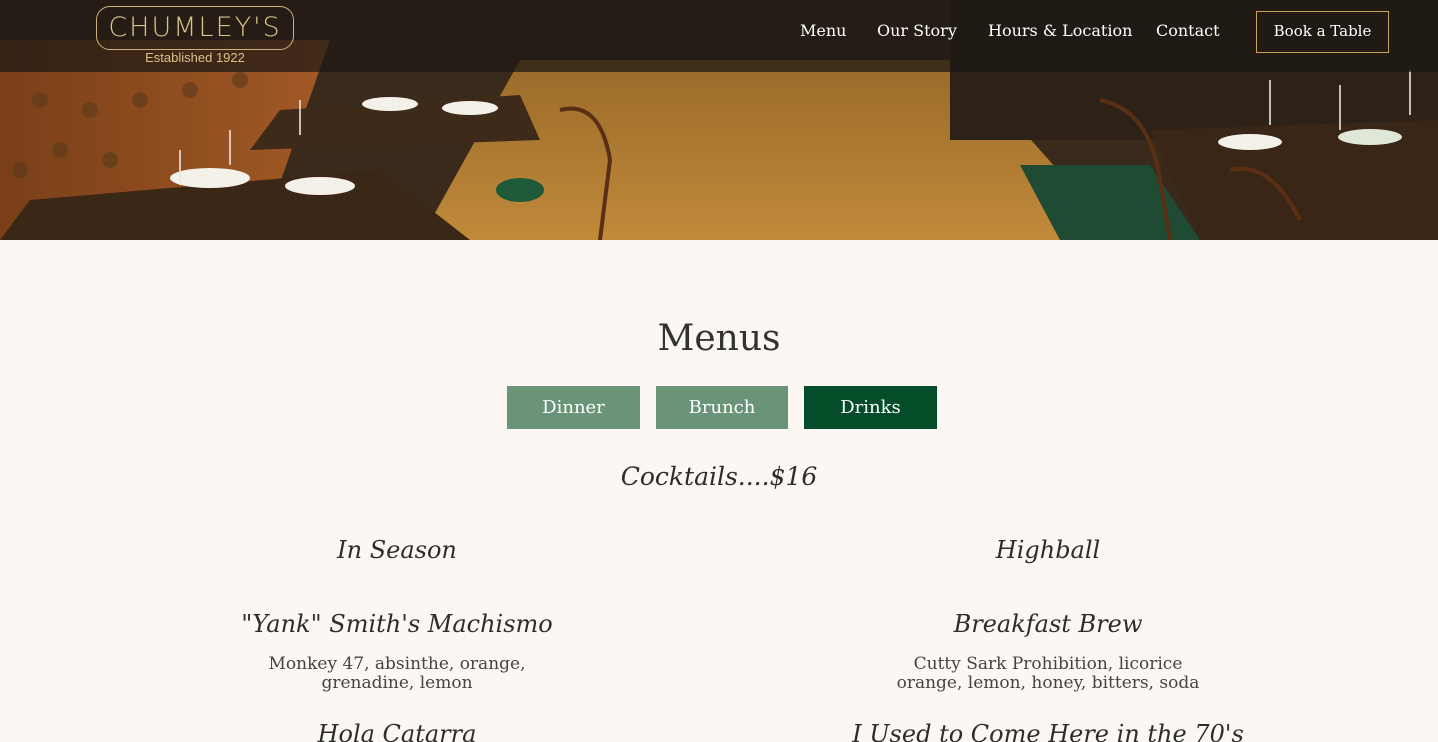 This screenshot has width=1438, height=742. I want to click on logo-subtitle: Established 1922, so click(195, 57).